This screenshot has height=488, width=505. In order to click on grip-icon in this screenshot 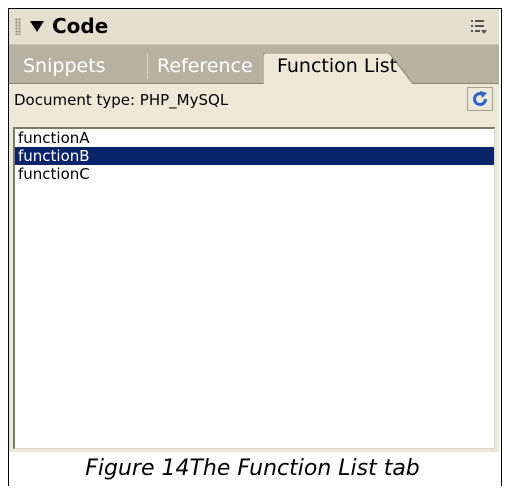, I will do `click(18, 26)`.